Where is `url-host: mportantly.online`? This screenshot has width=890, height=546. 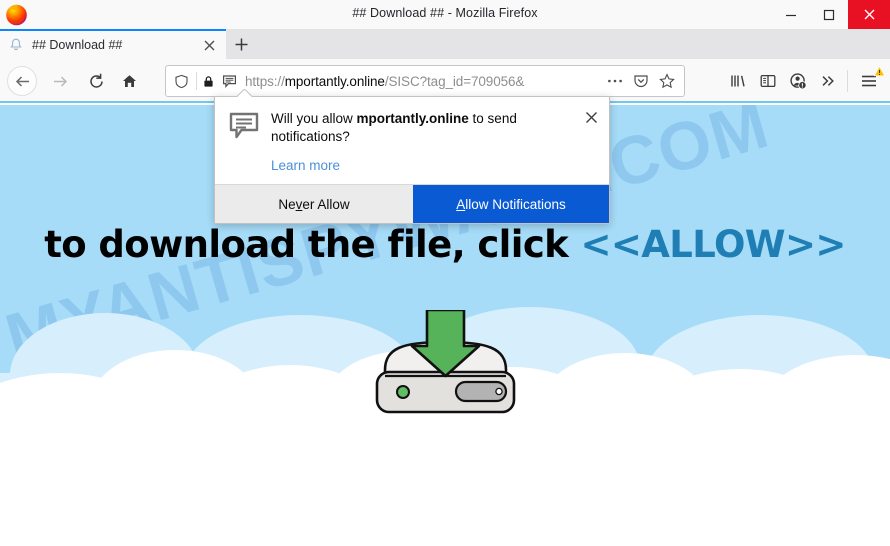 url-host: mportantly.online is located at coordinates (334, 81).